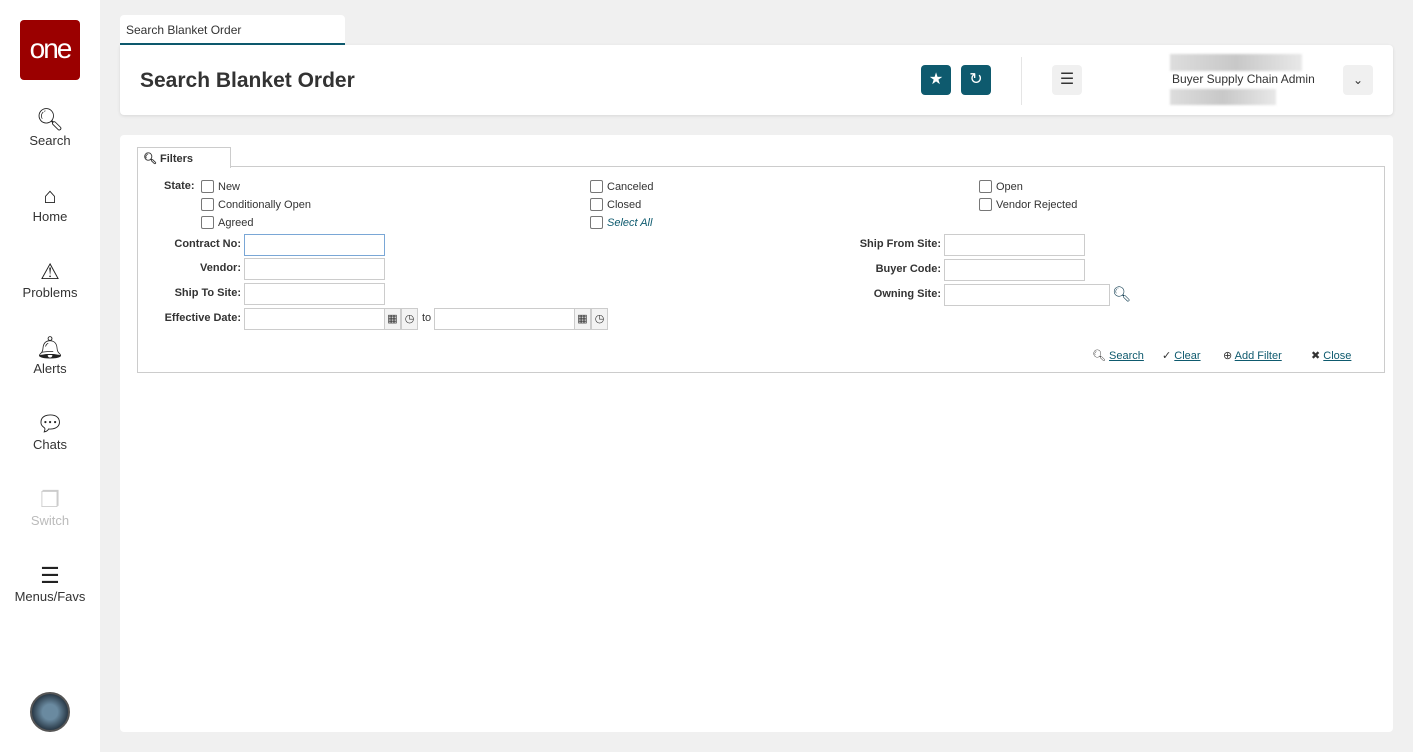  I want to click on lookup-zoom-icon: 🔍︎, so click(1121, 294).